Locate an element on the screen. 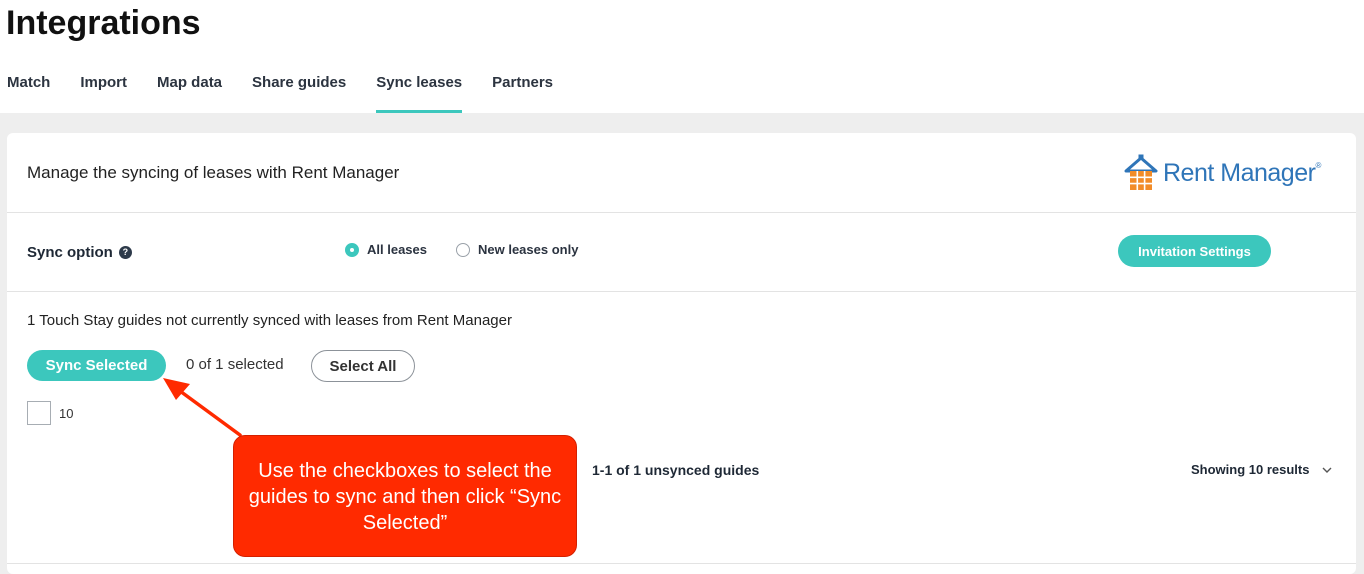 This screenshot has width=1364, height=574. page-title: Integrations is located at coordinates (103, 23).